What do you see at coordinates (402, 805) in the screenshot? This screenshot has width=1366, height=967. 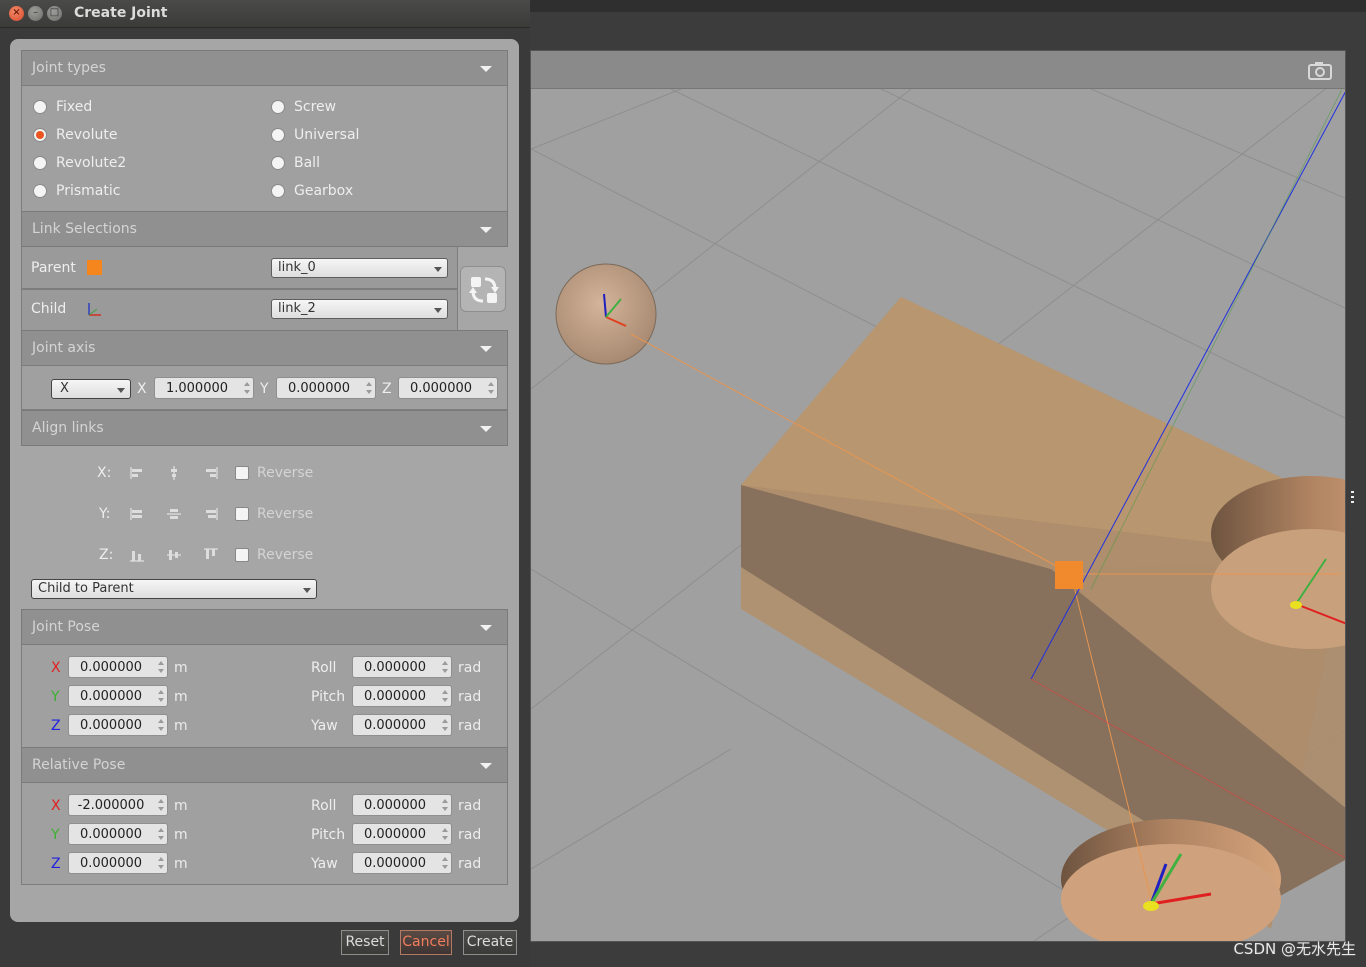 I see `relative-pose-roll-input: 0.000000` at bounding box center [402, 805].